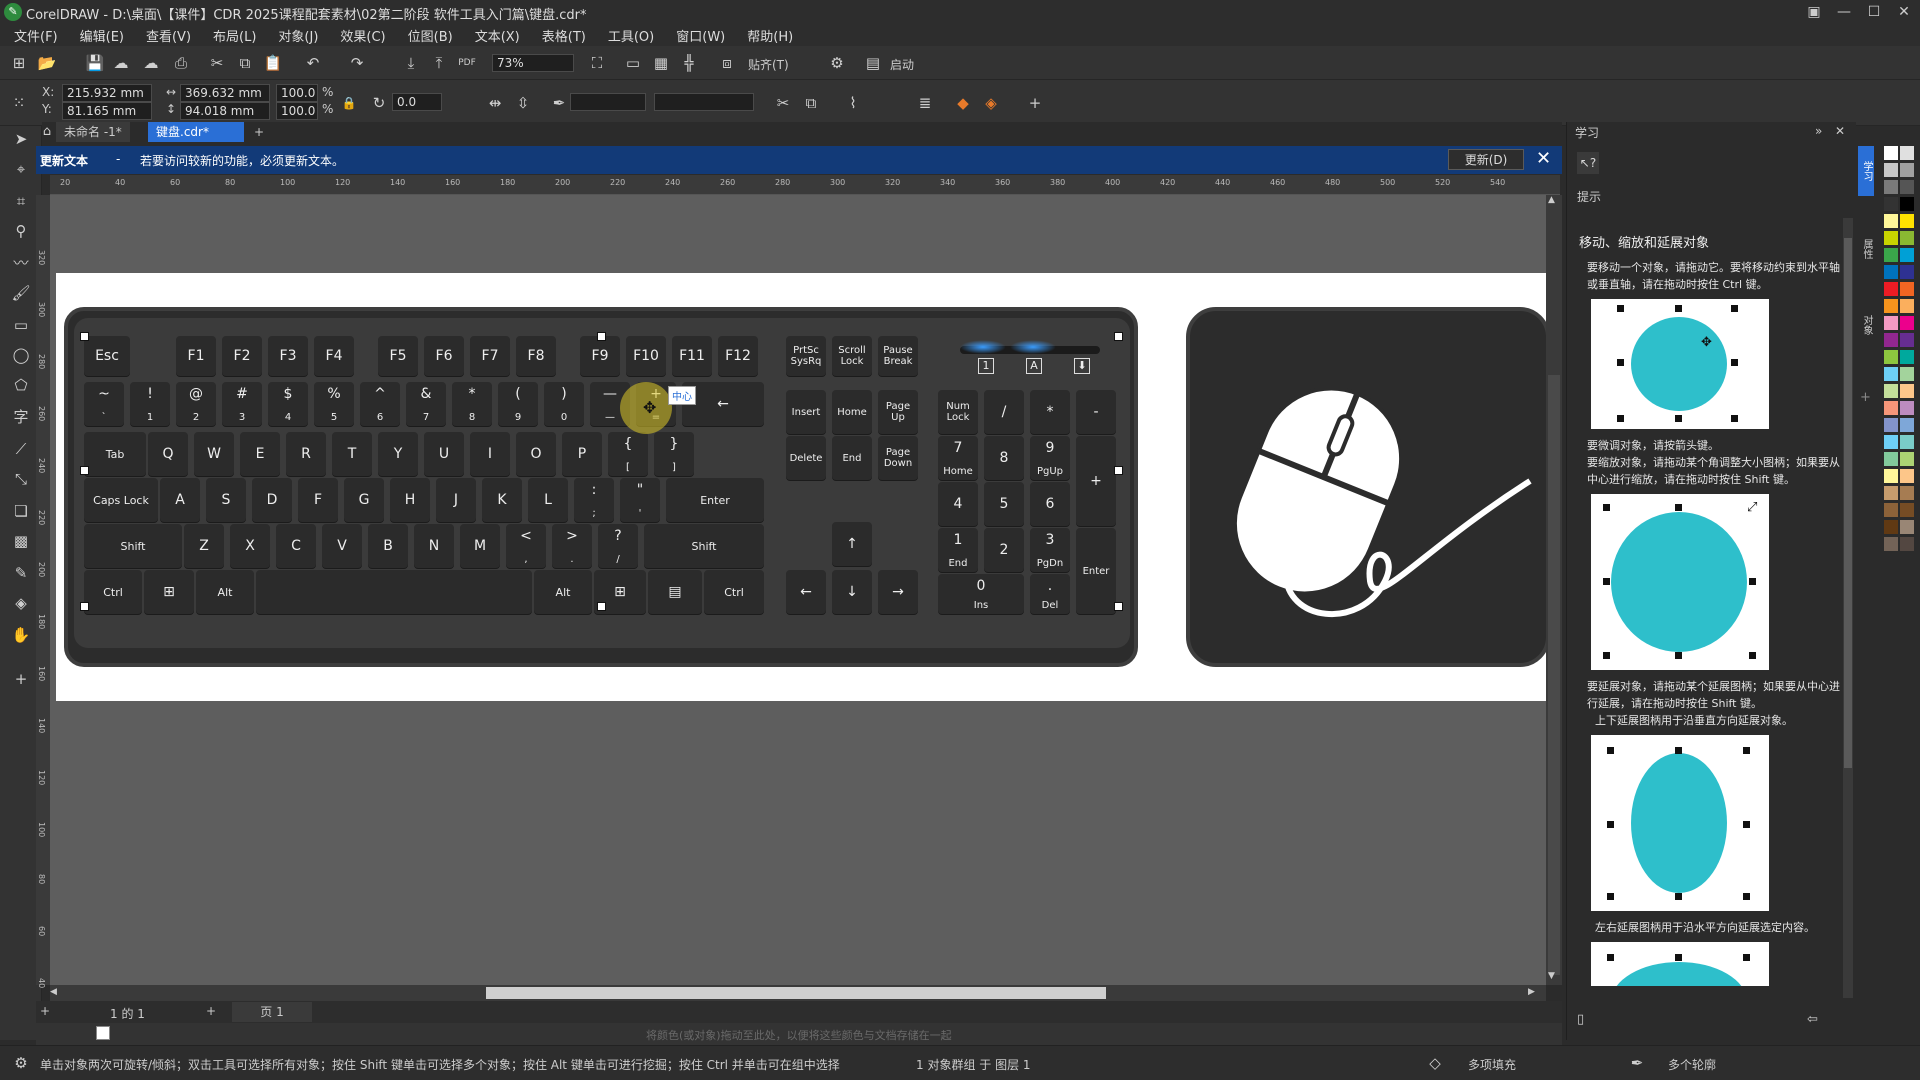 This screenshot has width=1920, height=1080. I want to click on key-close-bracket: }], so click(674, 454).